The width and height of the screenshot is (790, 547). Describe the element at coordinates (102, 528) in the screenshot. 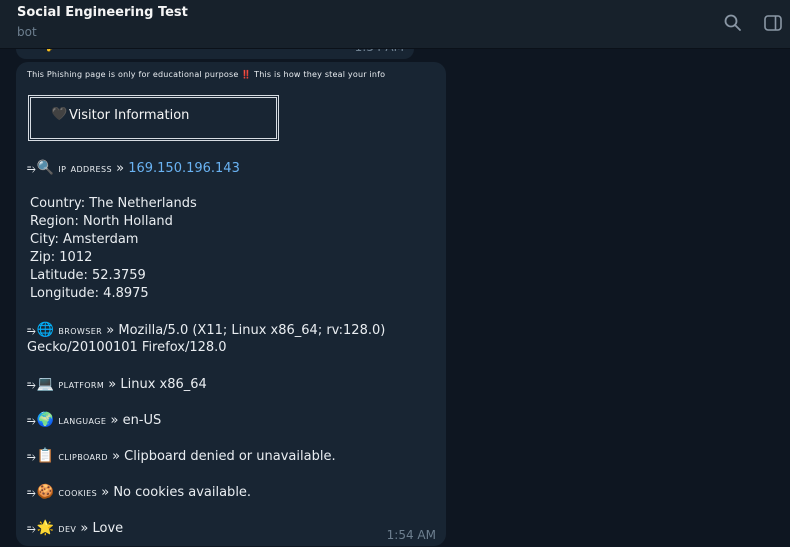

I see `dev-value: » Love` at that location.